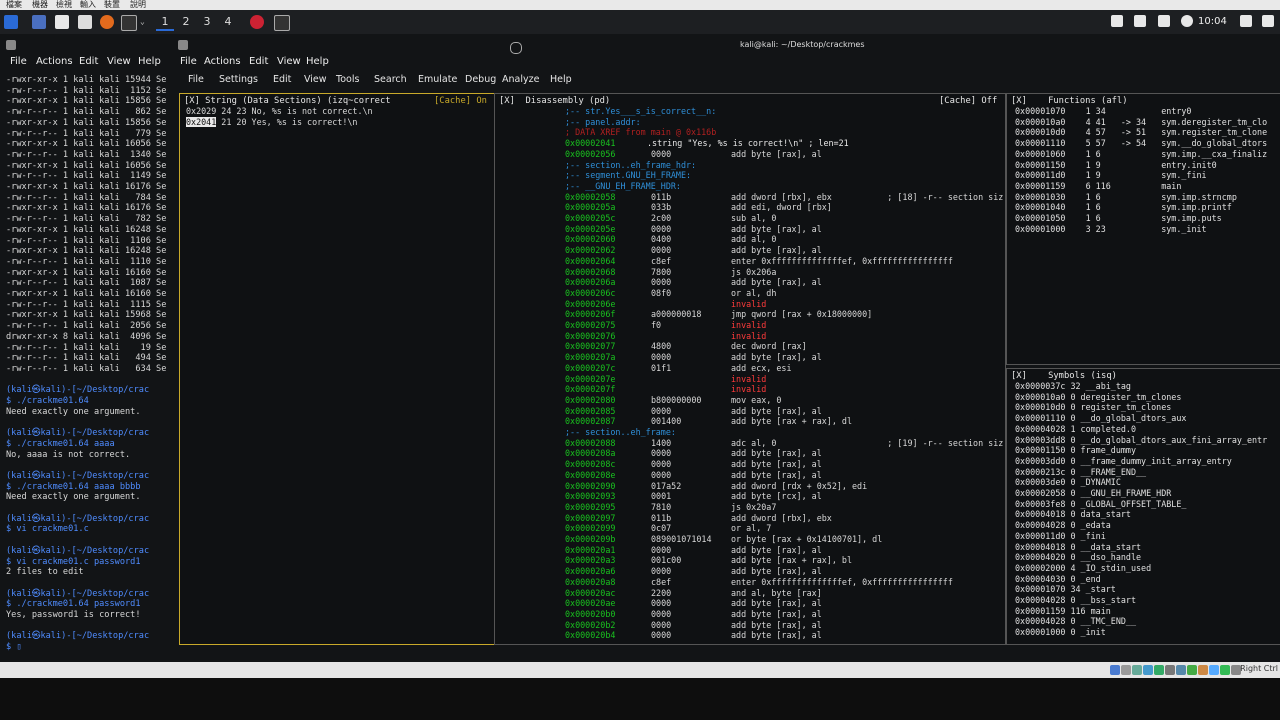 The height and width of the screenshot is (720, 1280). Describe the element at coordinates (279, 111) in the screenshot. I see `string-row: 0x2029 24 23 No, %s is not correct.\n` at that location.